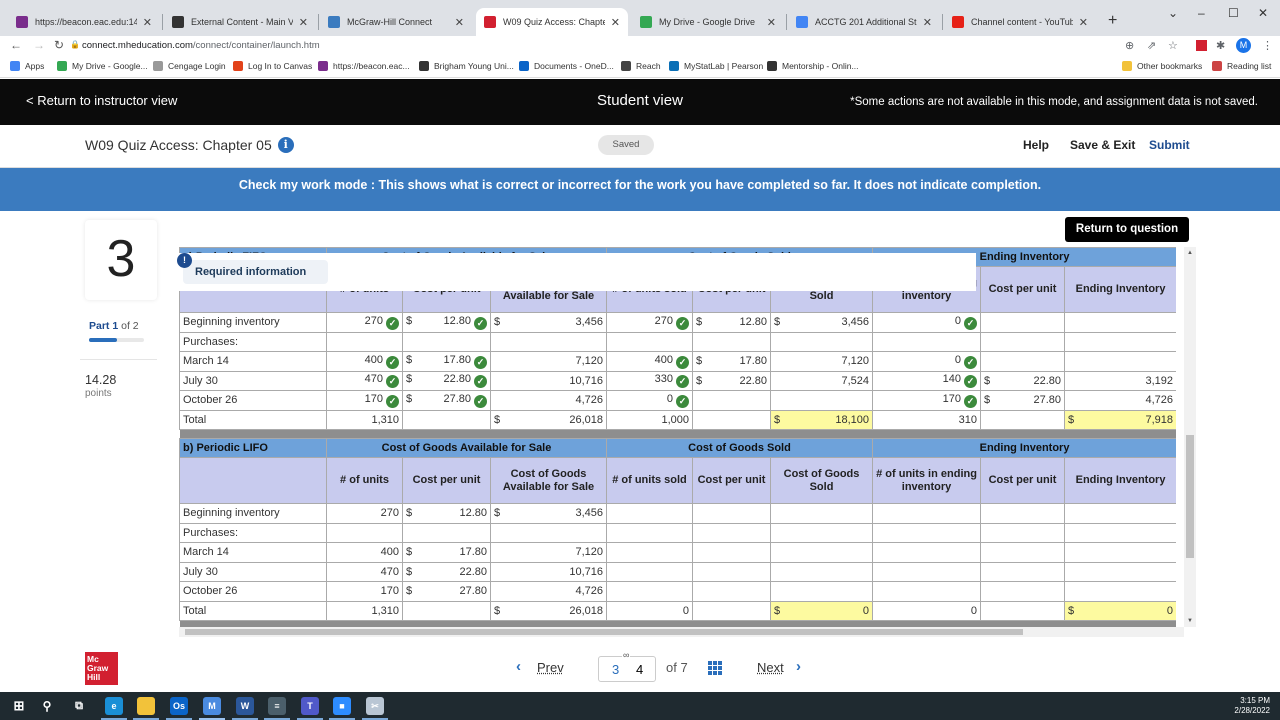  I want to click on zoom-icon: ■, so click(342, 706).